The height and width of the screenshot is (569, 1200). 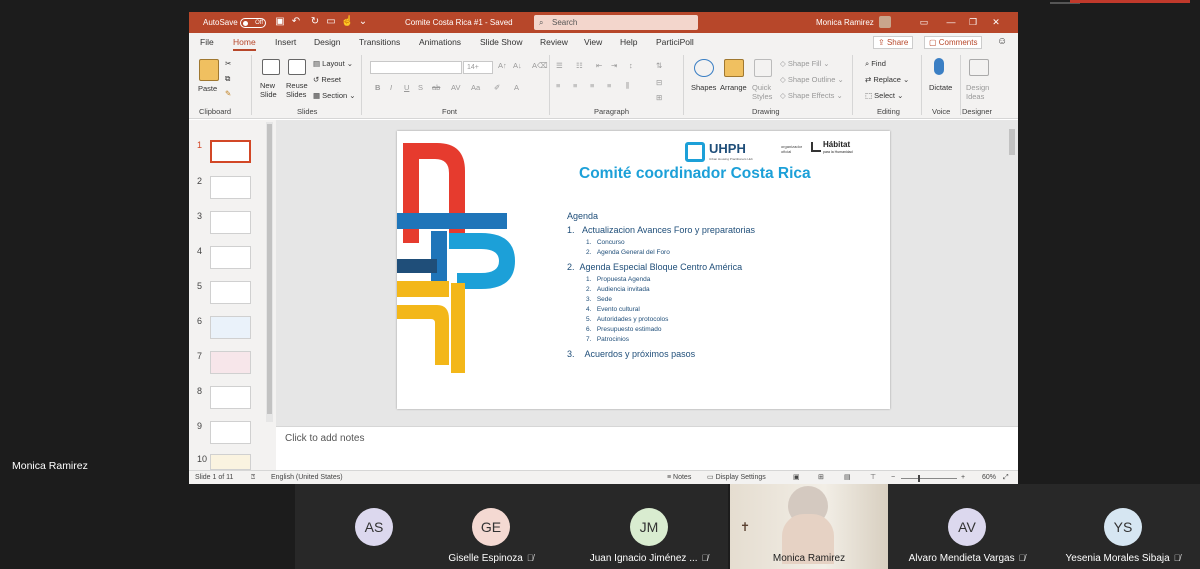 What do you see at coordinates (207, 88) in the screenshot?
I see `paste-button: Paste` at bounding box center [207, 88].